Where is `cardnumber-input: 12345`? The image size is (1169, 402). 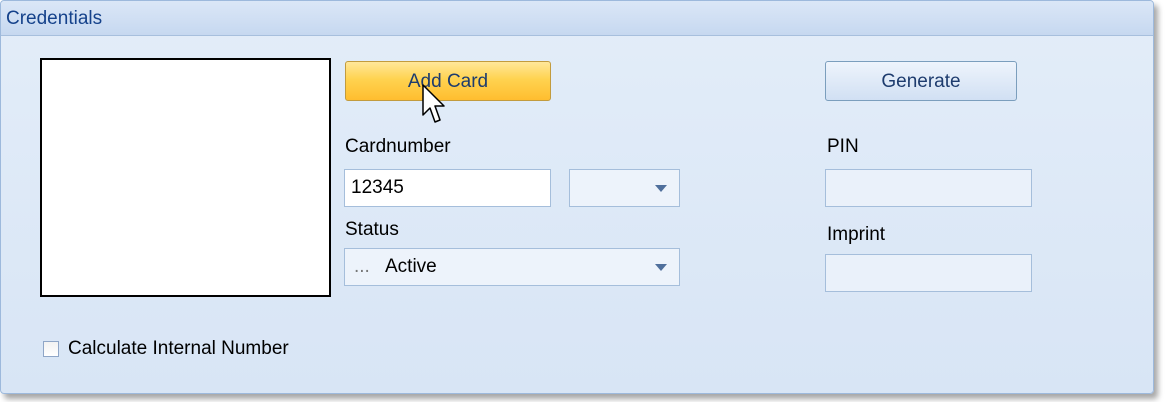
cardnumber-input: 12345 is located at coordinates (447, 188).